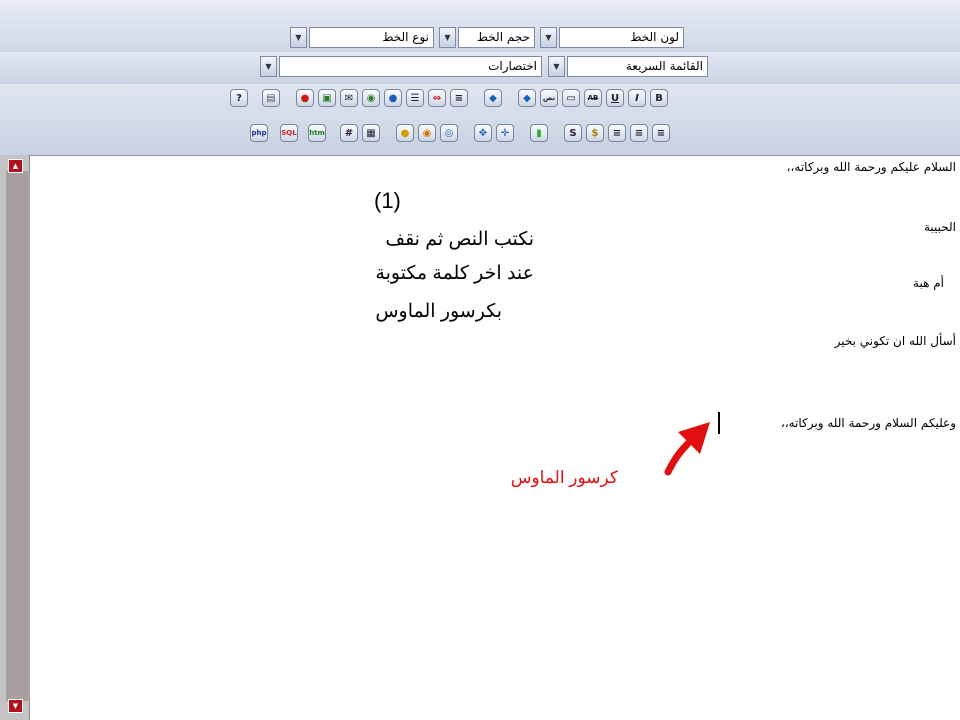 This screenshot has height=720, width=960. I want to click on strike-icon: AB, so click(593, 98).